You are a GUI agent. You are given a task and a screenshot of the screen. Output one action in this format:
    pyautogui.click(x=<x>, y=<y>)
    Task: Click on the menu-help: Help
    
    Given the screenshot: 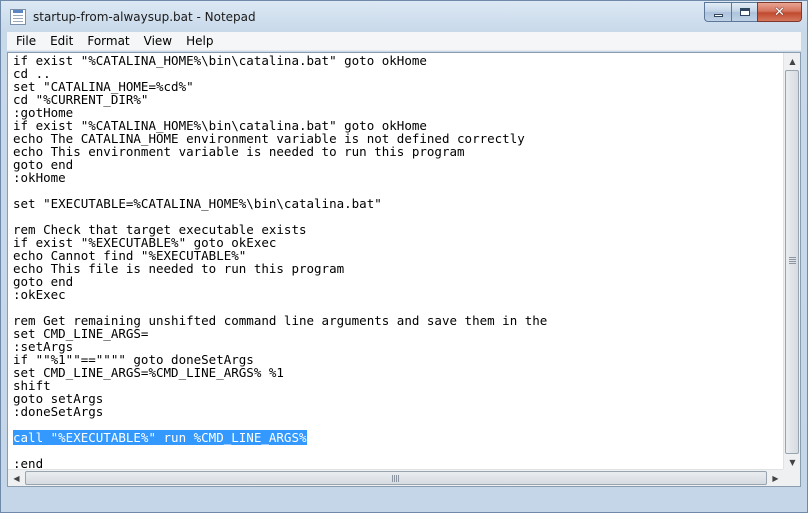 What is the action you would take?
    pyautogui.click(x=199, y=41)
    